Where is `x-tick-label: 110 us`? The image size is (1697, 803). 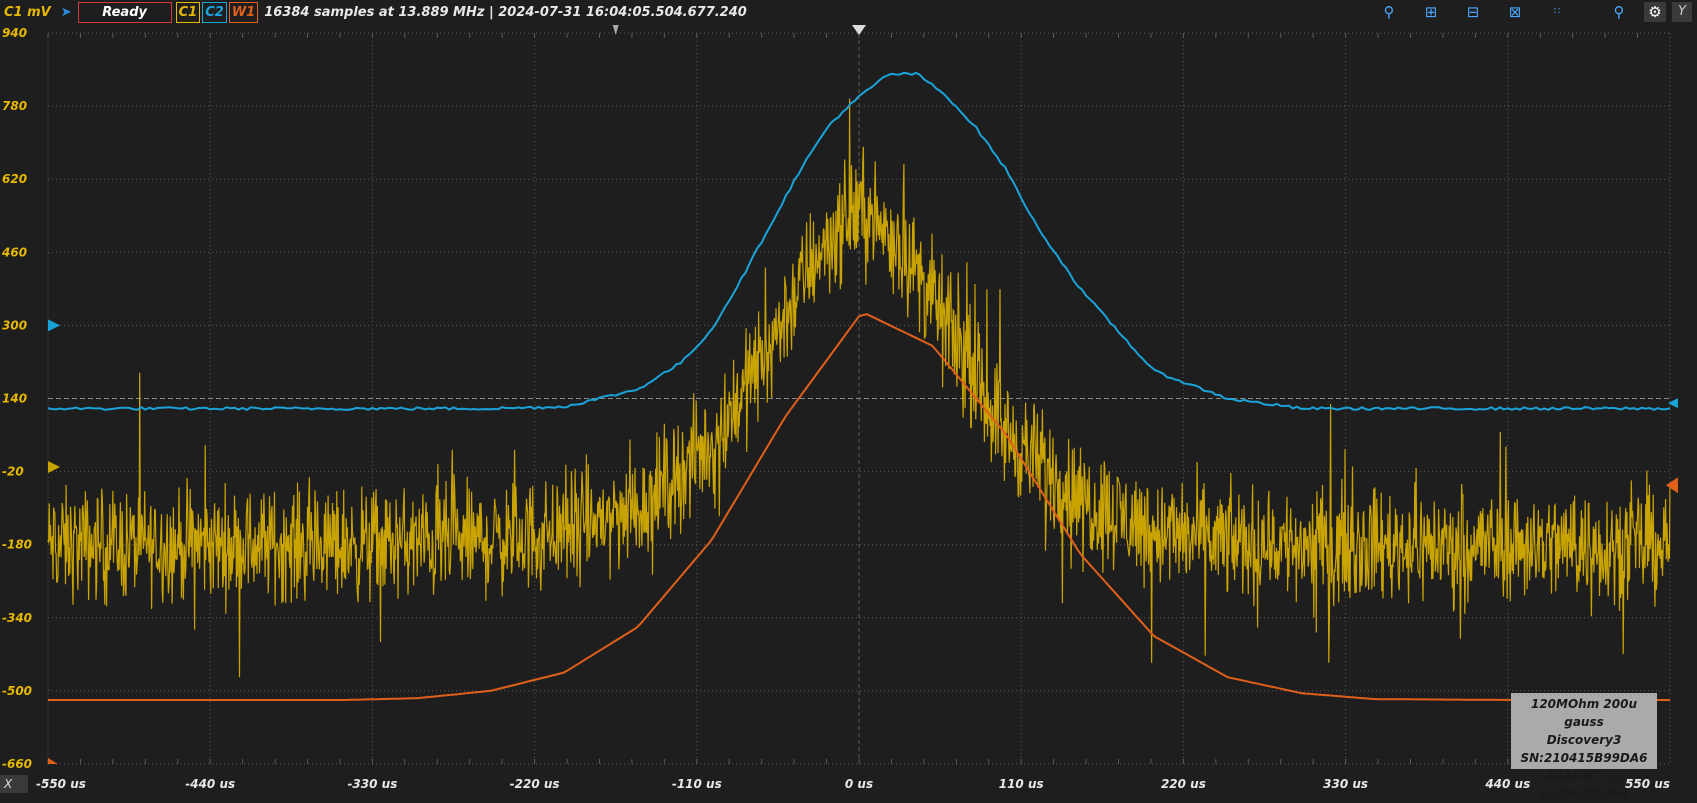
x-tick-label: 110 us is located at coordinates (1021, 784).